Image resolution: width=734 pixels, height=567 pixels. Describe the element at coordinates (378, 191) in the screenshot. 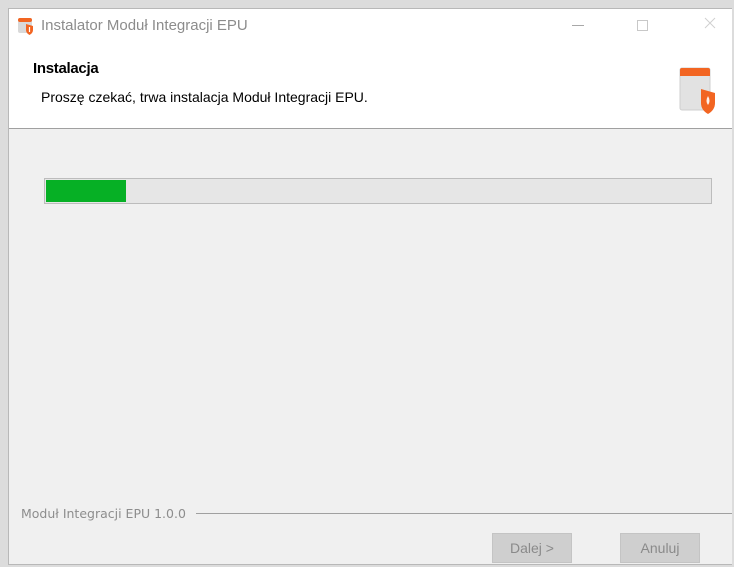

I see `installation-progress-bar` at that location.